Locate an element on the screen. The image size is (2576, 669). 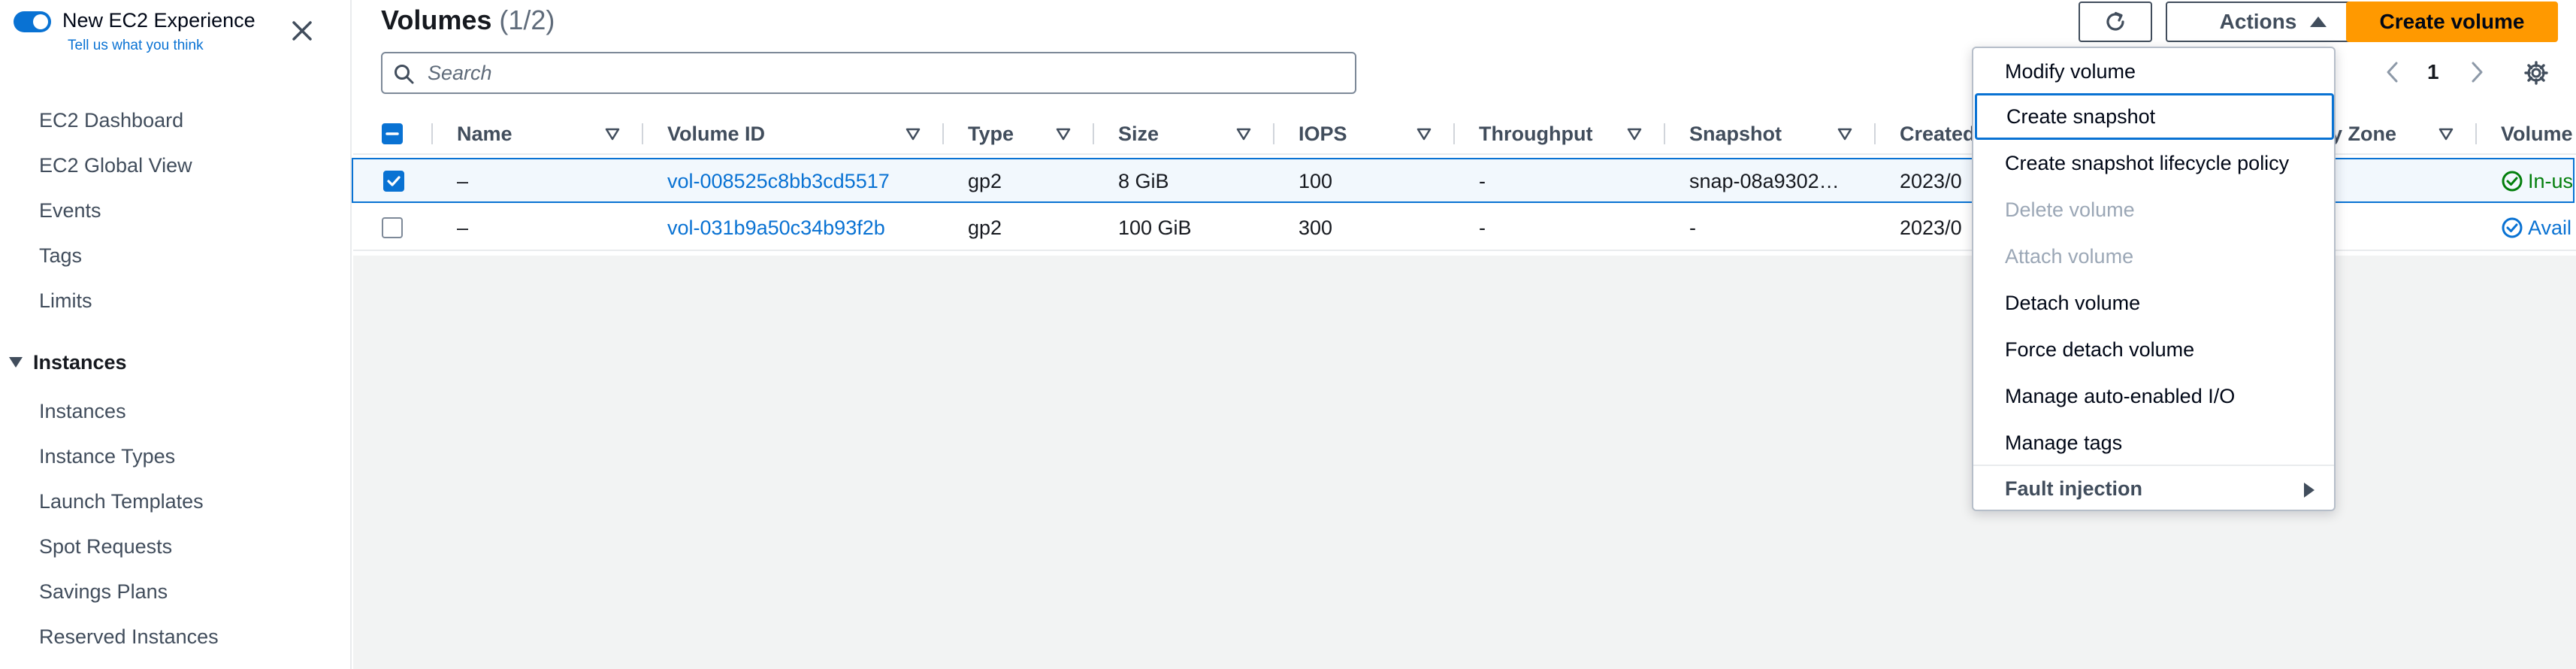
menu-item-delete-volume: Delete volume is located at coordinates (2070, 209).